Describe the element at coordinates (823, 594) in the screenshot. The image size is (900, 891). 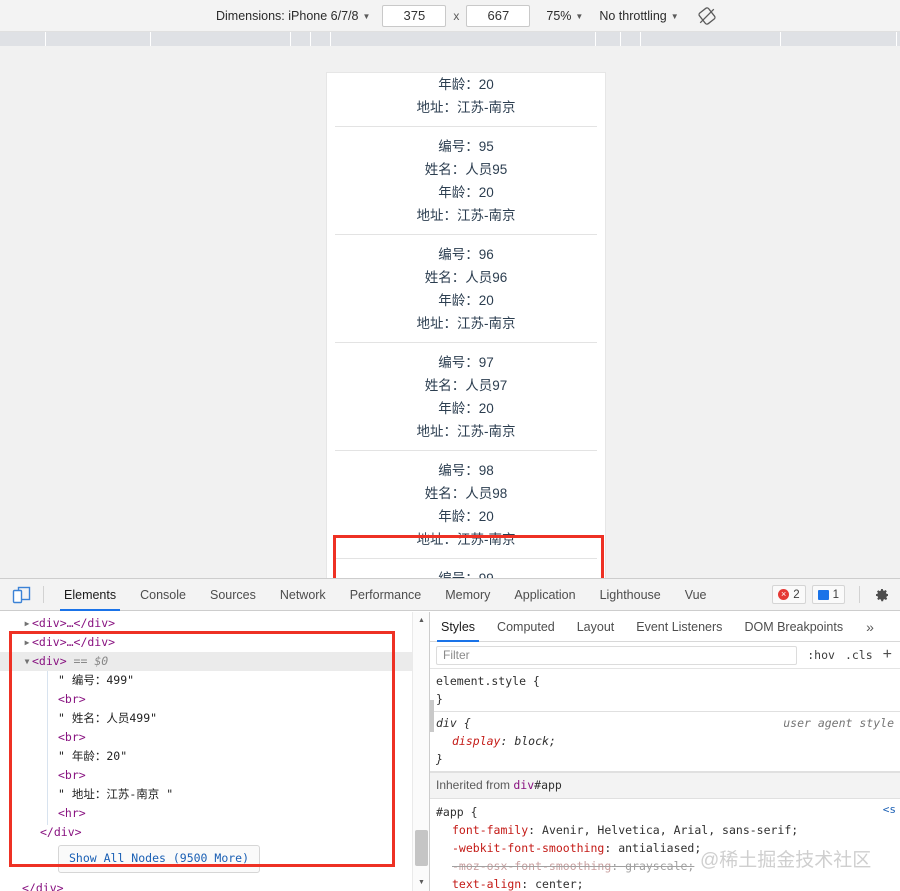
I see `message-icon` at that location.